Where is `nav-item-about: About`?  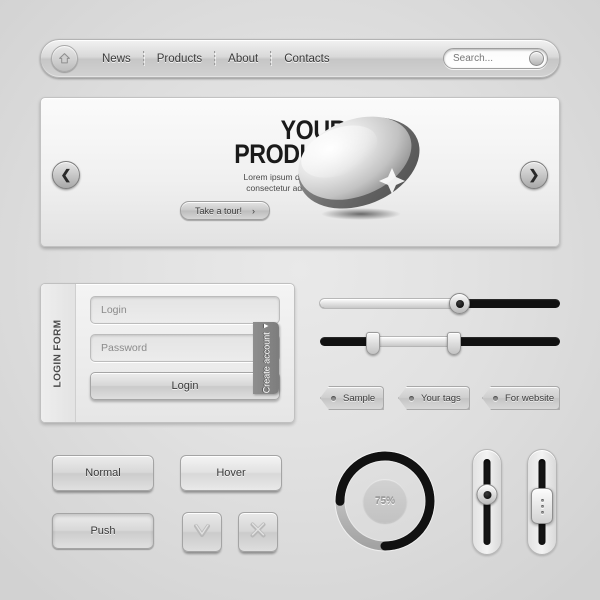 nav-item-about: About is located at coordinates (243, 59).